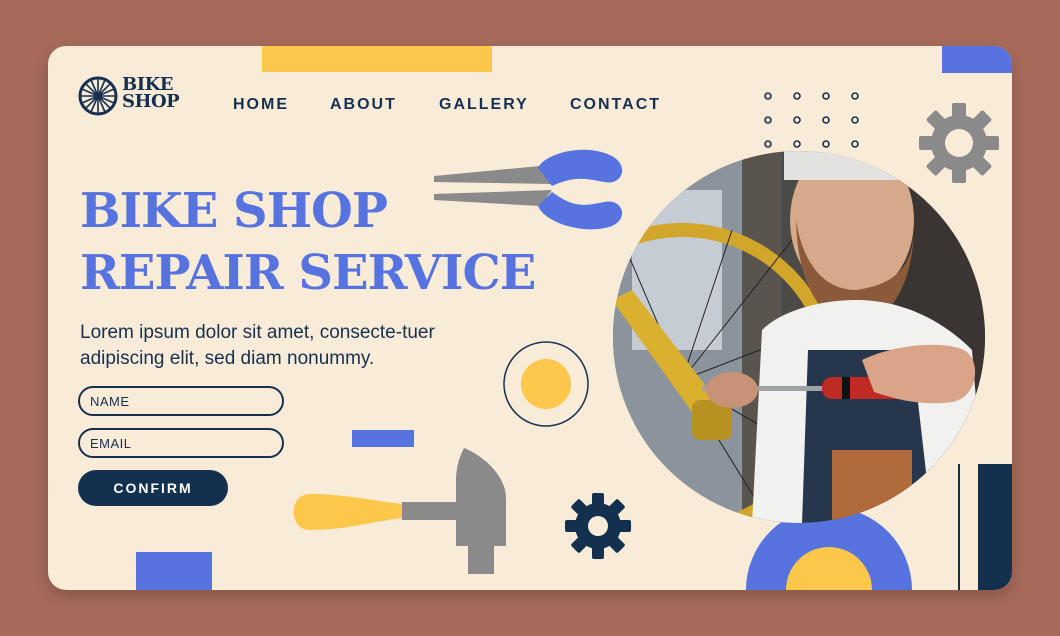 This screenshot has width=1060, height=636. What do you see at coordinates (484, 105) in the screenshot?
I see `nav-gallery: GALLERY` at bounding box center [484, 105].